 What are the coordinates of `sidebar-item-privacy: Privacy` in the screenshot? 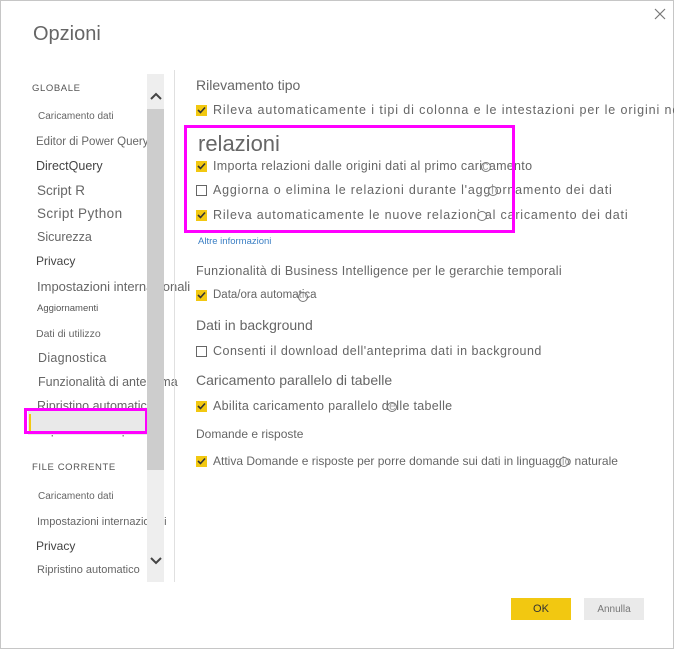 It's located at (55, 261).